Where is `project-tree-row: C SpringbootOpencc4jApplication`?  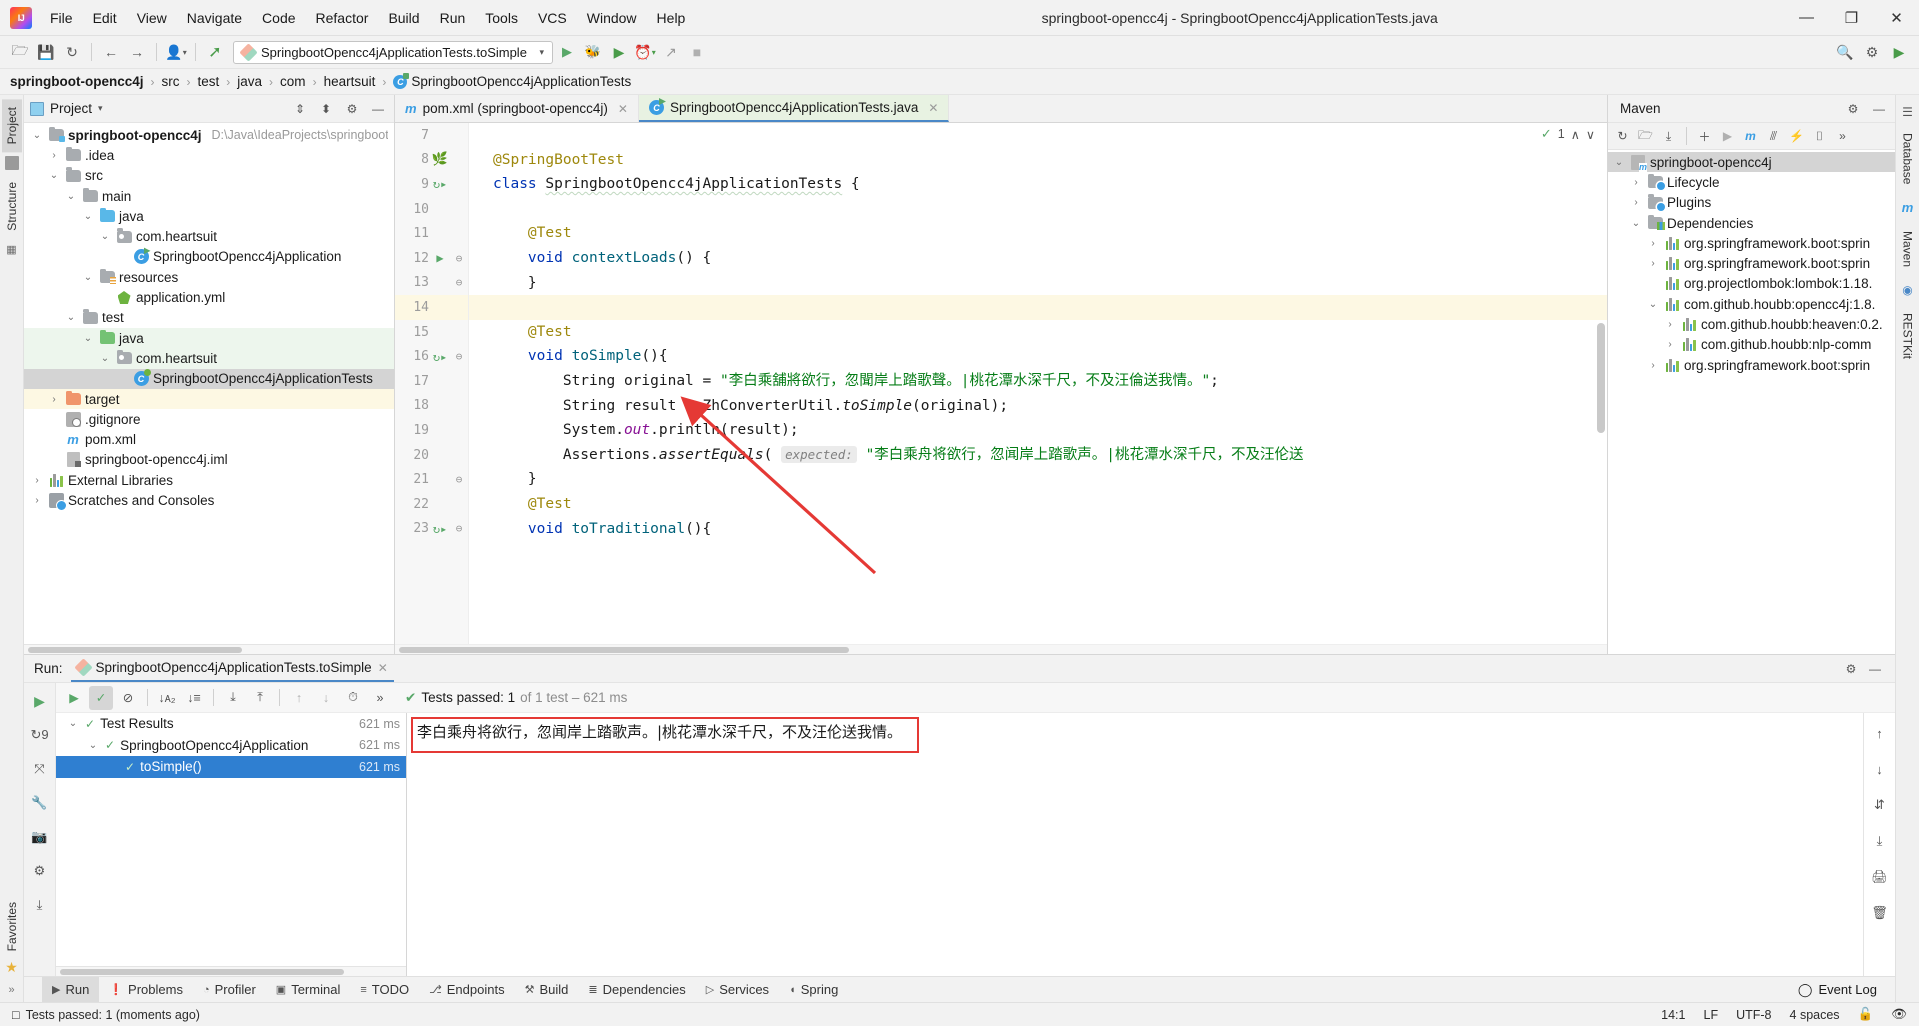 project-tree-row: C SpringbootOpencc4jApplication is located at coordinates (209, 257).